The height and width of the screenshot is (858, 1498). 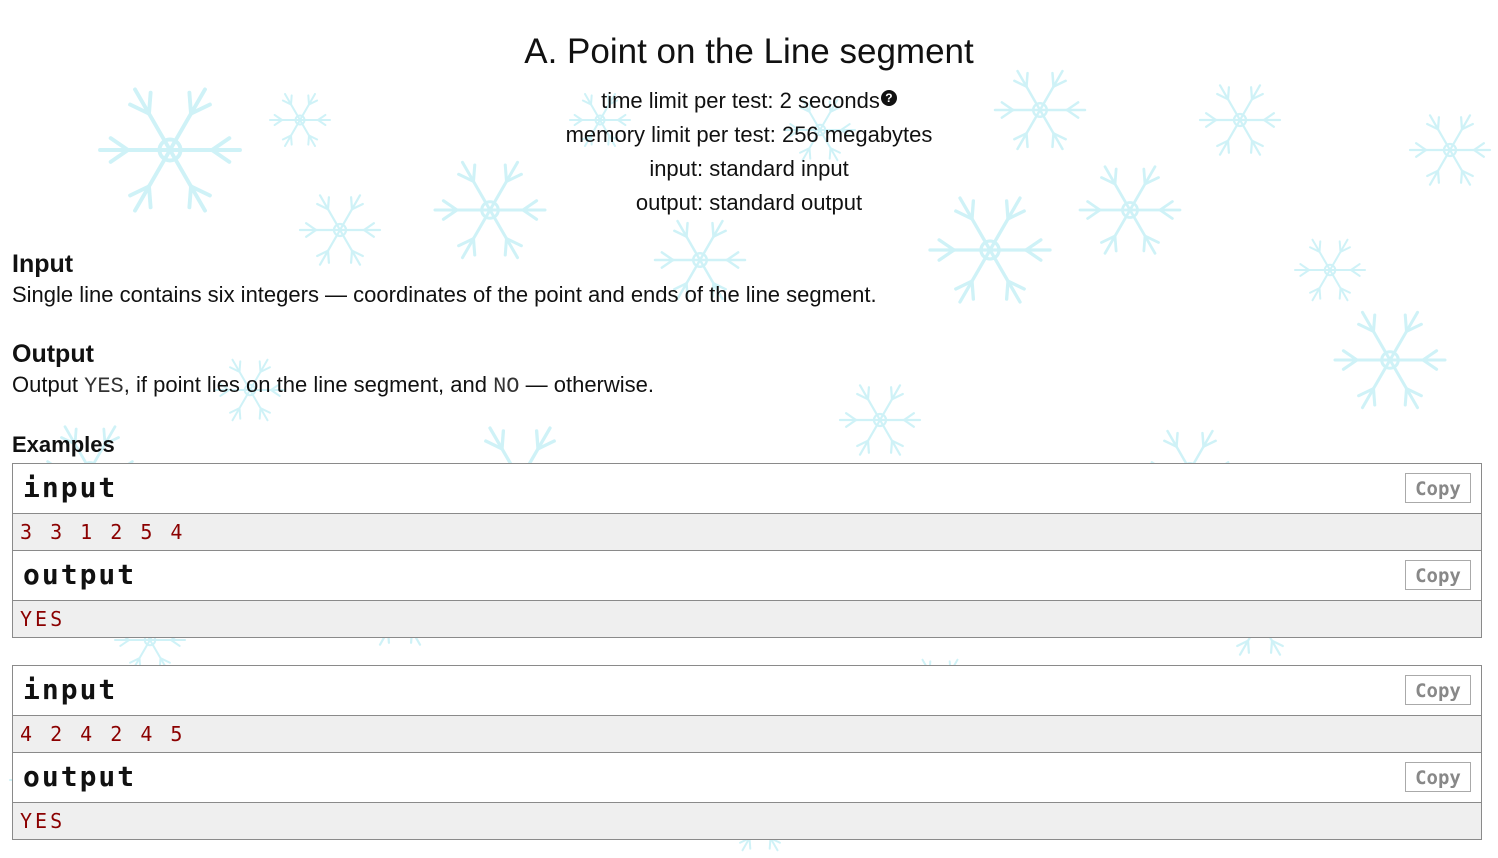 I want to click on example-1-input: 3 3 1 2 5 4, so click(x=747, y=532).